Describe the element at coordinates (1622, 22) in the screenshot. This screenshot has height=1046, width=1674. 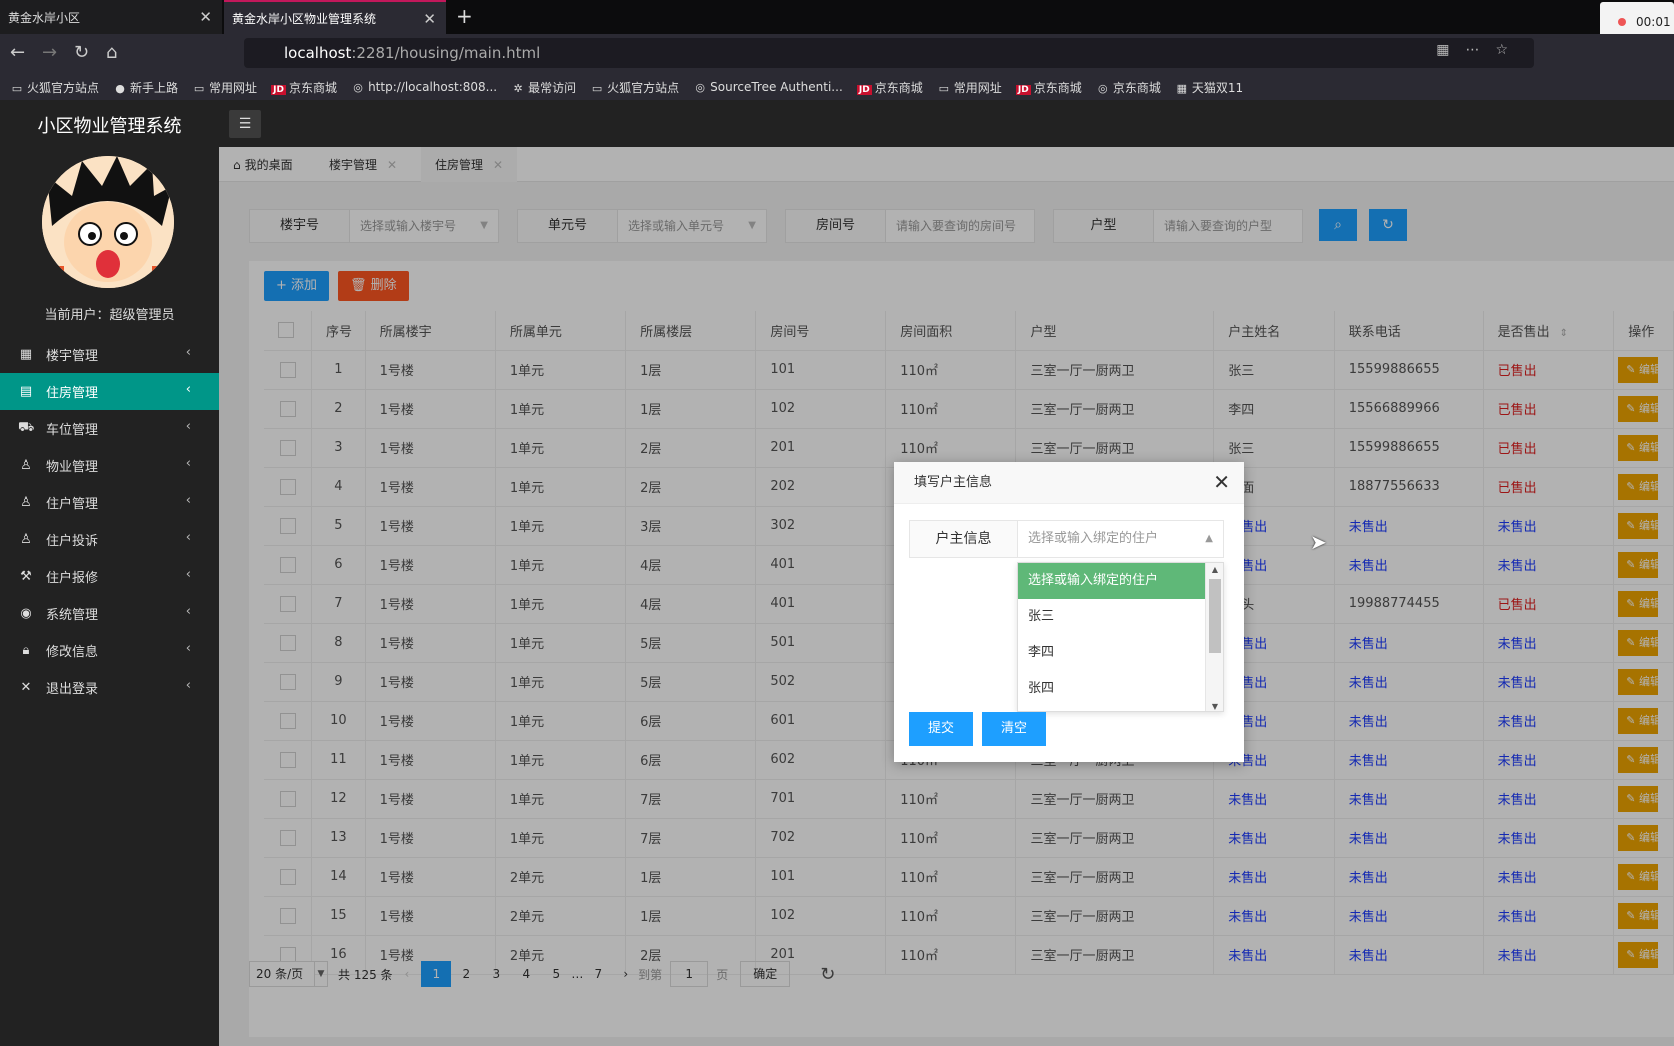
I see `record-dot-icon` at that location.